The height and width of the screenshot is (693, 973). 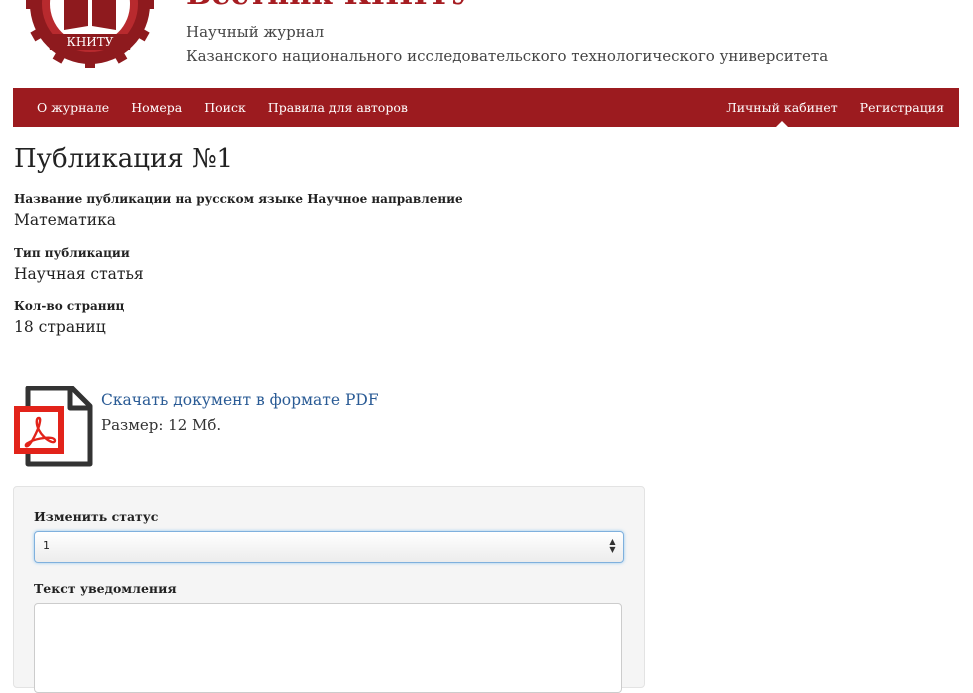 I want to click on nav-personal-account: Личный кабинет, so click(x=782, y=114).